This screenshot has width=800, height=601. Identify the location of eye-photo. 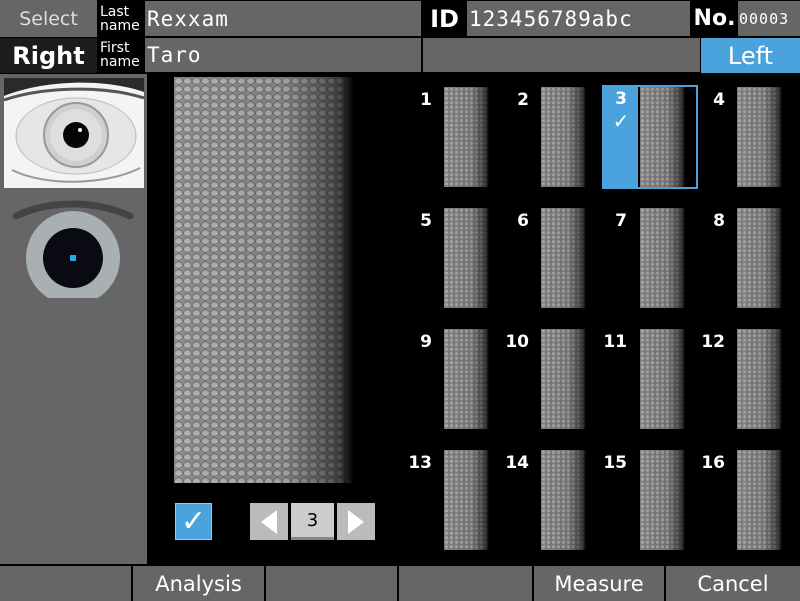
(74, 133).